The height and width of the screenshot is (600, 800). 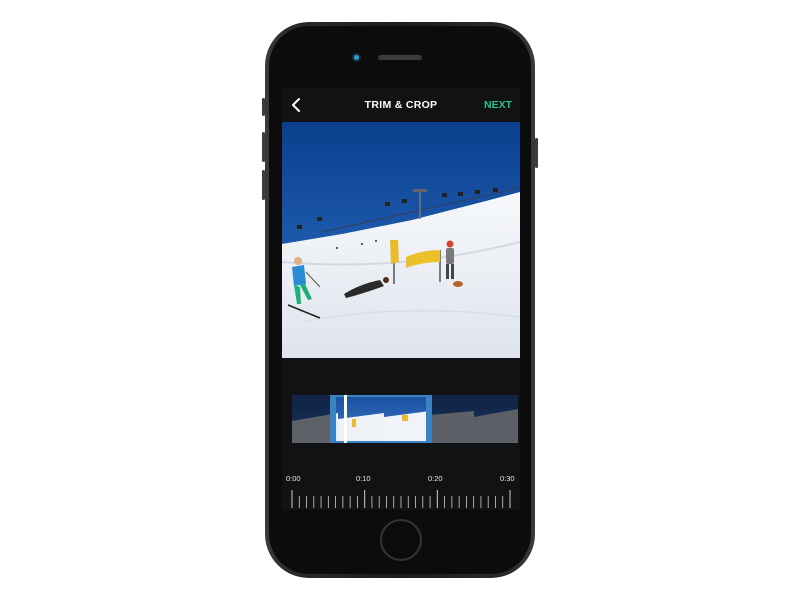 What do you see at coordinates (401, 499) in the screenshot?
I see `timeline-ticks` at bounding box center [401, 499].